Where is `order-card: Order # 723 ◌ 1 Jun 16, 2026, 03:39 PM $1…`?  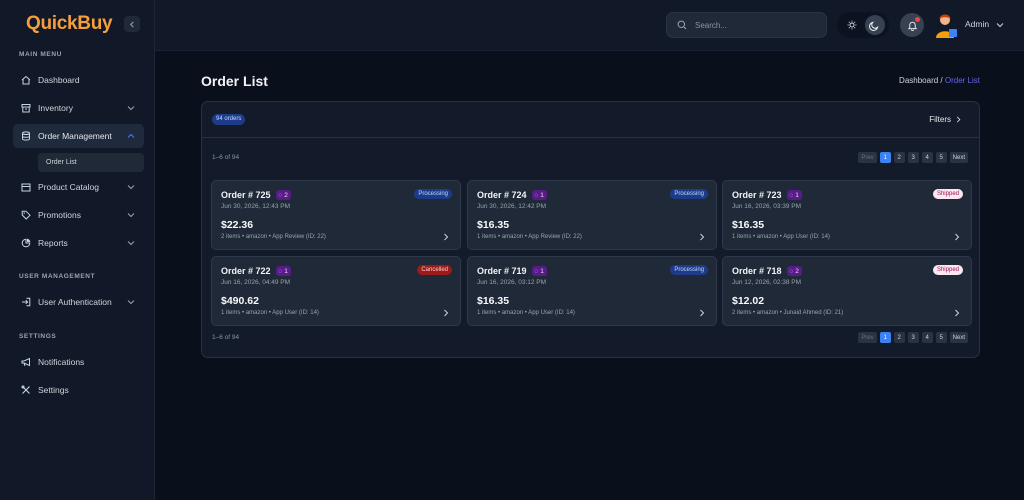
order-card: Order # 723 ◌ 1 Jun 16, 2026, 03:39 PM $1… is located at coordinates (847, 215).